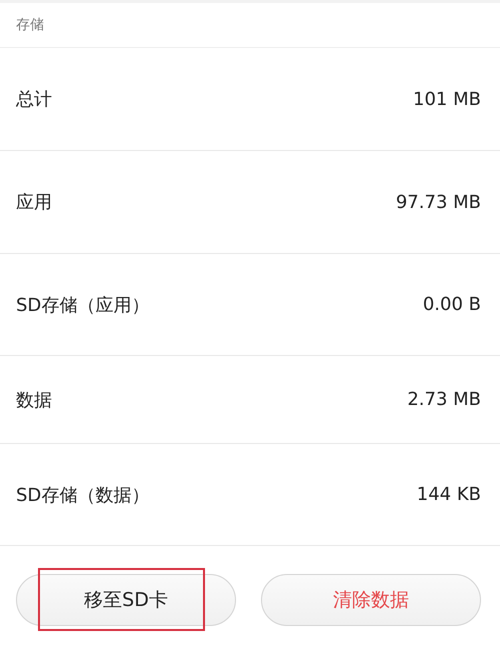  Describe the element at coordinates (83, 495) in the screenshot. I see `row-label: SD存储（数据）` at that location.